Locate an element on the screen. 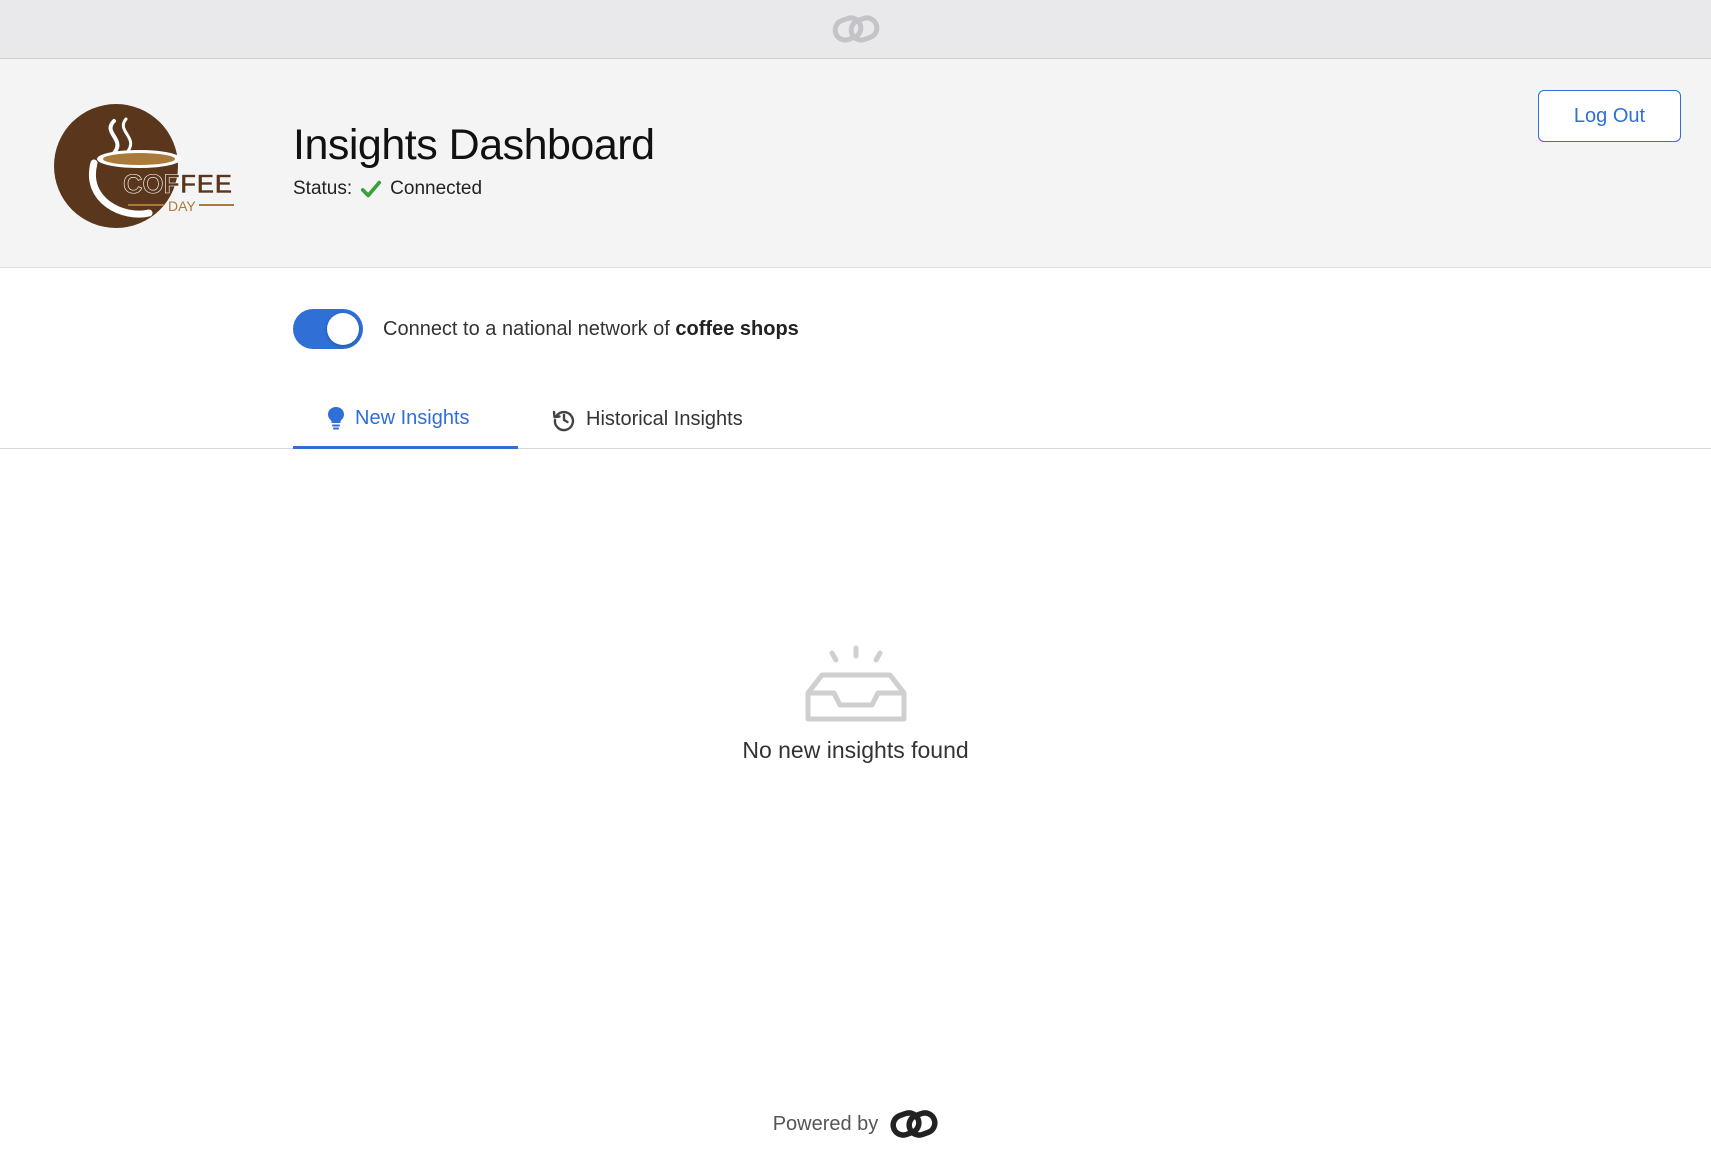 Image resolution: width=1711 pixels, height=1172 pixels. footer: Powered by is located at coordinates (855, 1124).